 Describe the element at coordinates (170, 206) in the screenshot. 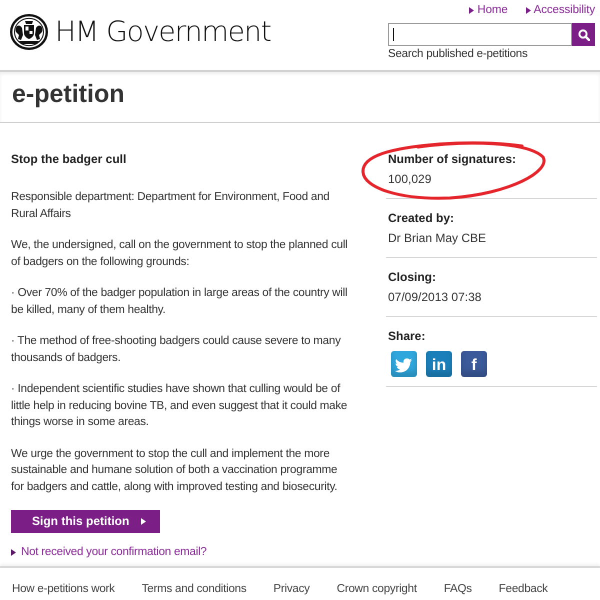

I see `petition-text: Responsible department: Department for Environment, Food and Rural Affairs` at that location.